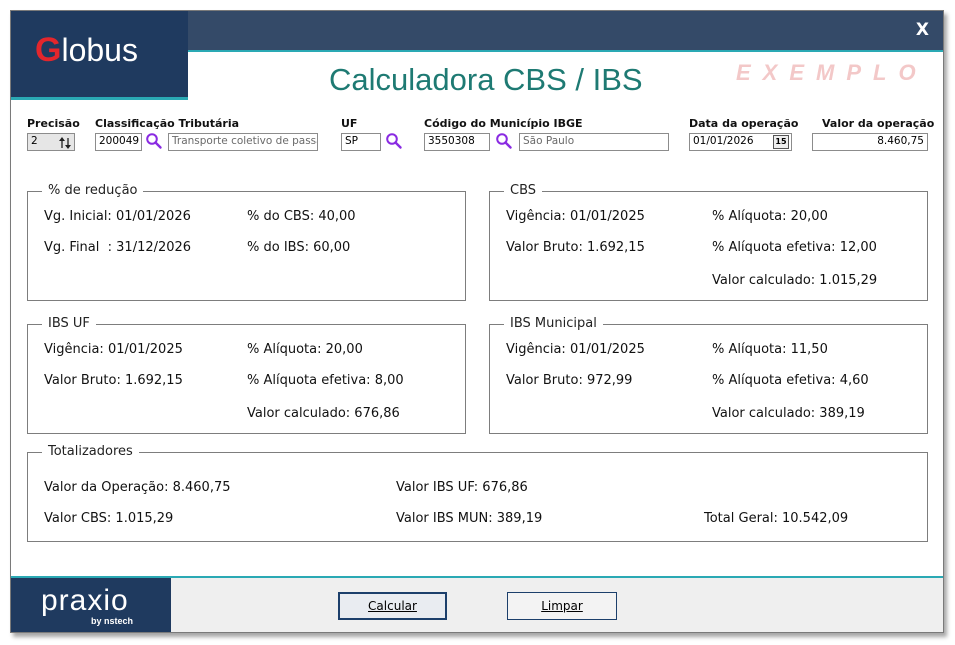  What do you see at coordinates (870, 142) in the screenshot?
I see `valor-operacao-input: 8.460,75` at bounding box center [870, 142].